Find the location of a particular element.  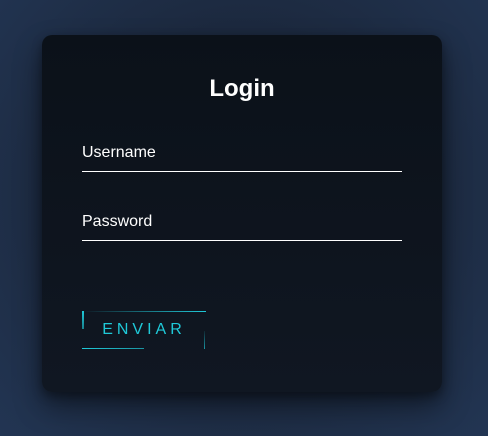

username-input is located at coordinates (242, 155).